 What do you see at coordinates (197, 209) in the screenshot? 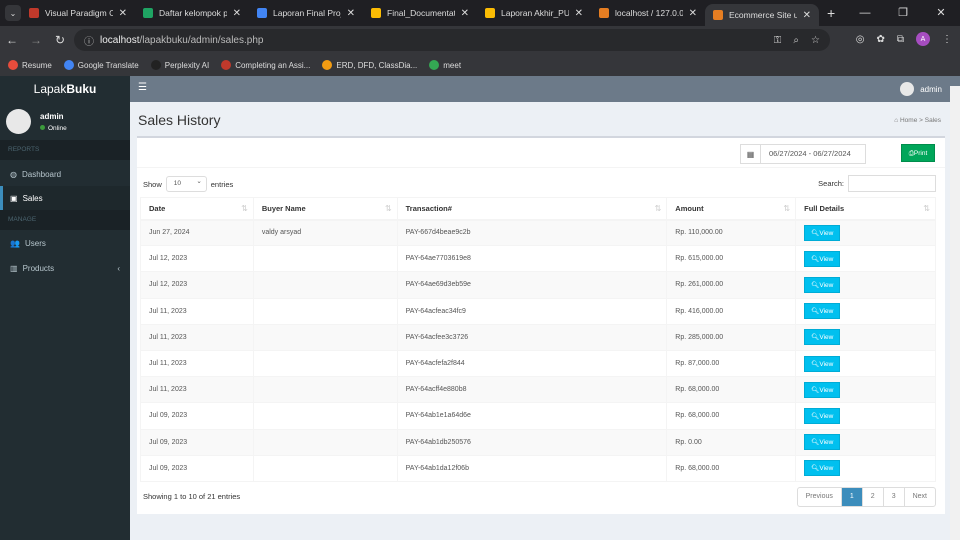
I see `column-header: Date ⇅` at bounding box center [197, 209].